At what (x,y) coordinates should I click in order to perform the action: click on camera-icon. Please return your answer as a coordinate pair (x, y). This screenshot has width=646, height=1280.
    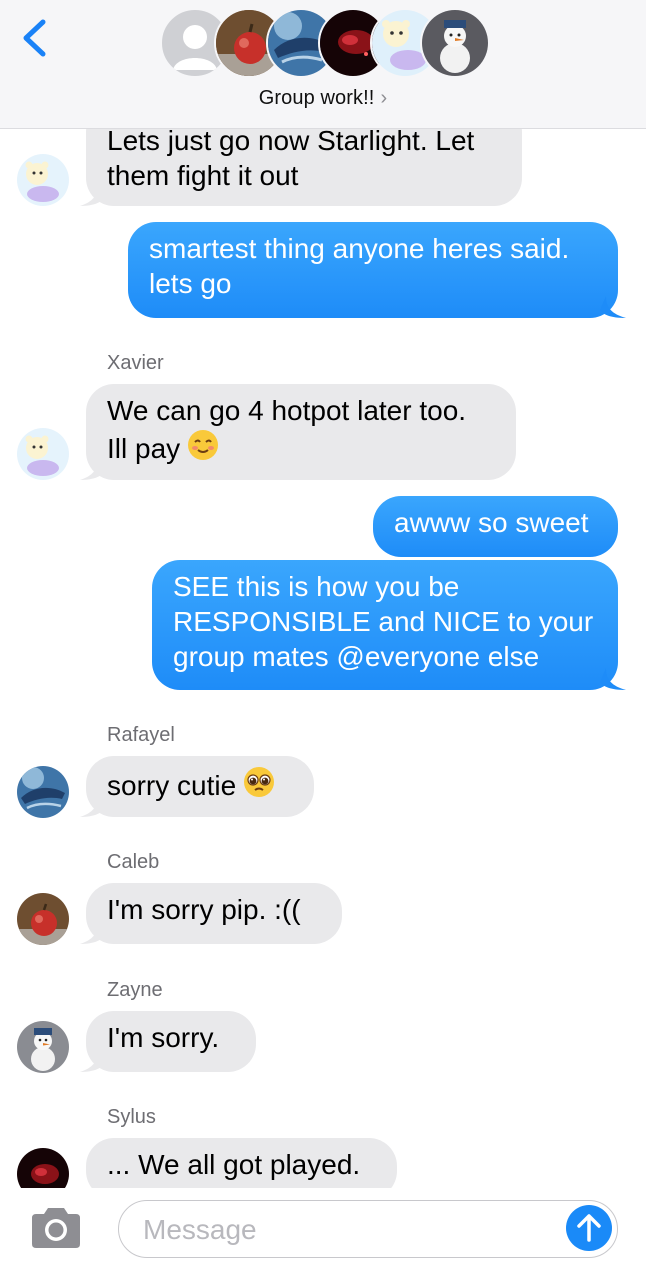
    Looking at the image, I should click on (56, 1228).